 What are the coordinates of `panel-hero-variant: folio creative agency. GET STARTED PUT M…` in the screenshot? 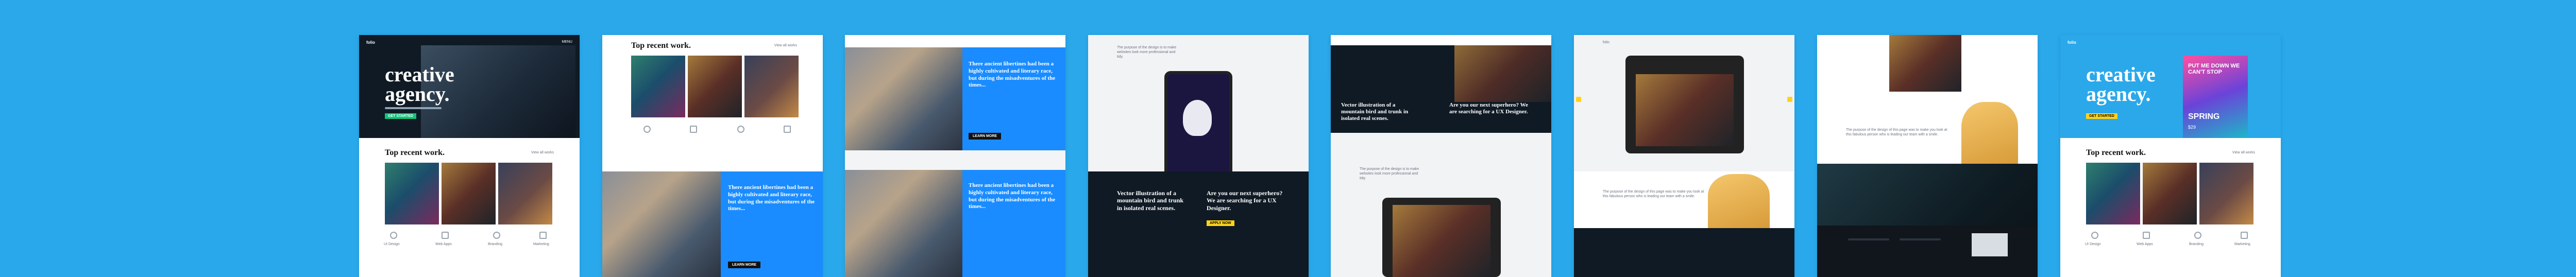 It's located at (2170, 156).